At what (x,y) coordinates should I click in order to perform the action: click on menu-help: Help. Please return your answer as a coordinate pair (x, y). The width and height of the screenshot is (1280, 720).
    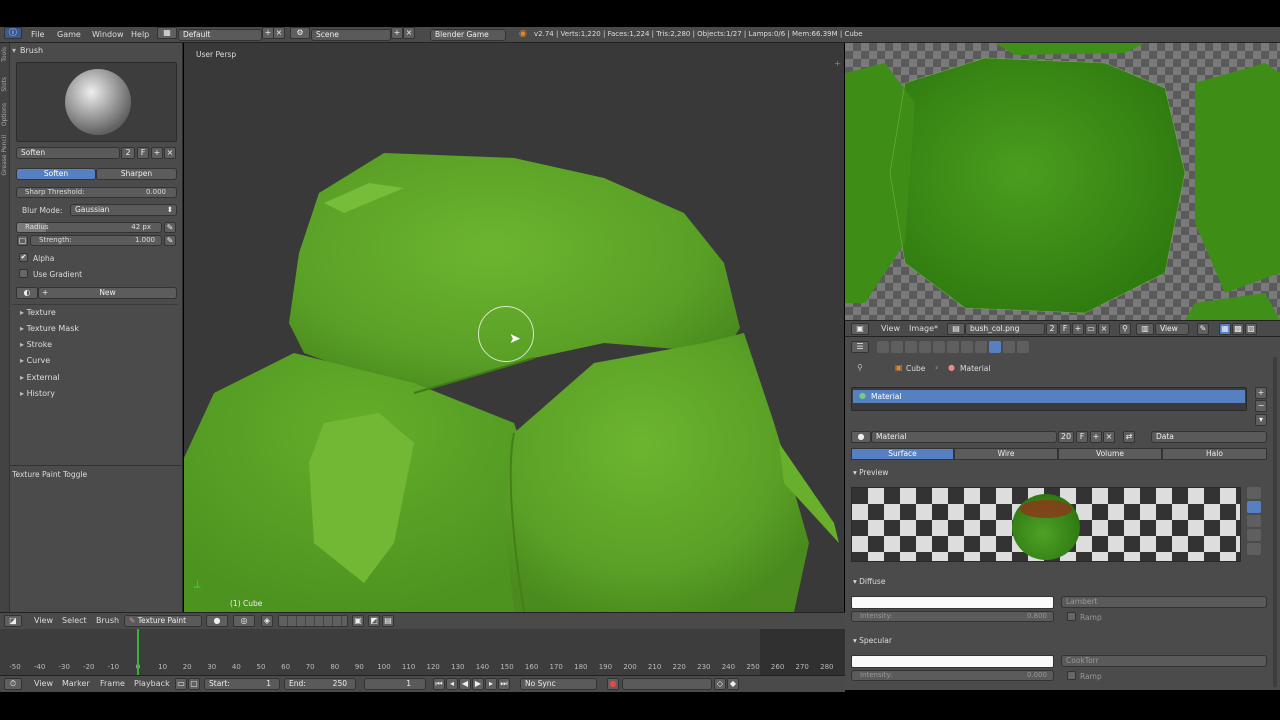
    Looking at the image, I should click on (140, 34).